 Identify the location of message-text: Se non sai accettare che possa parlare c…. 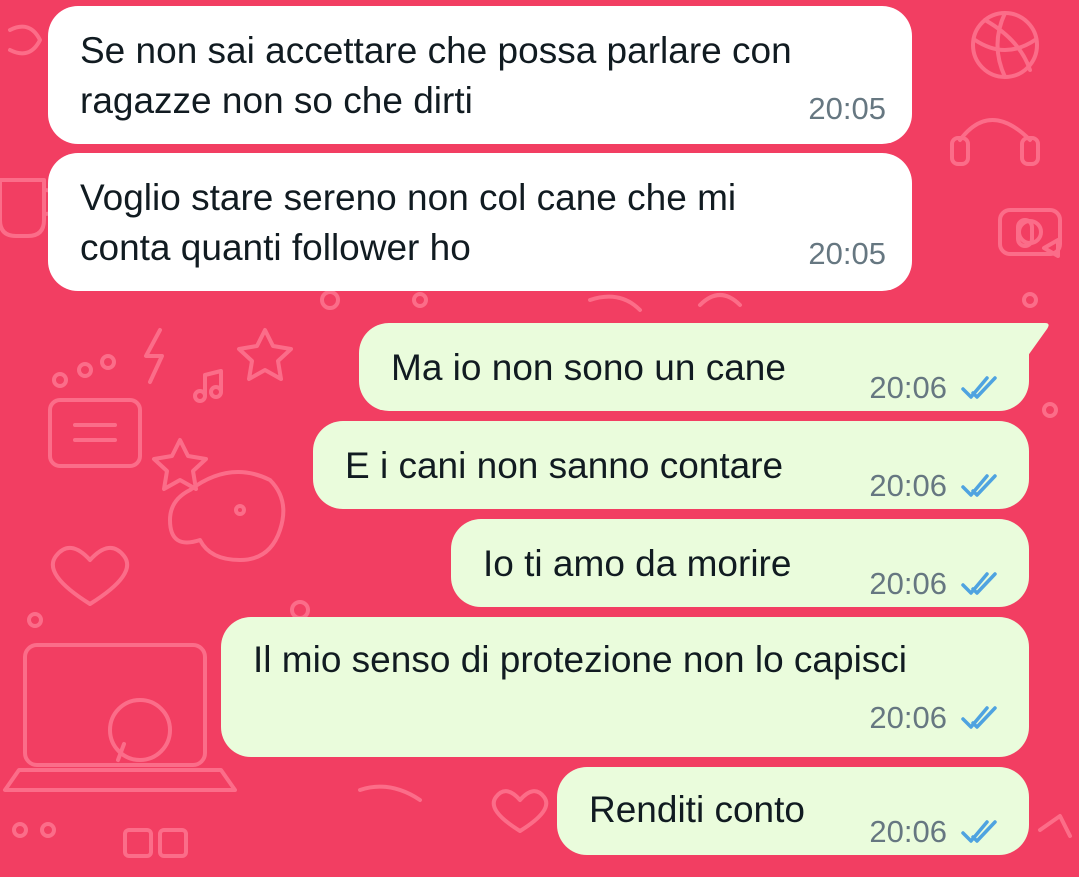
(436, 75).